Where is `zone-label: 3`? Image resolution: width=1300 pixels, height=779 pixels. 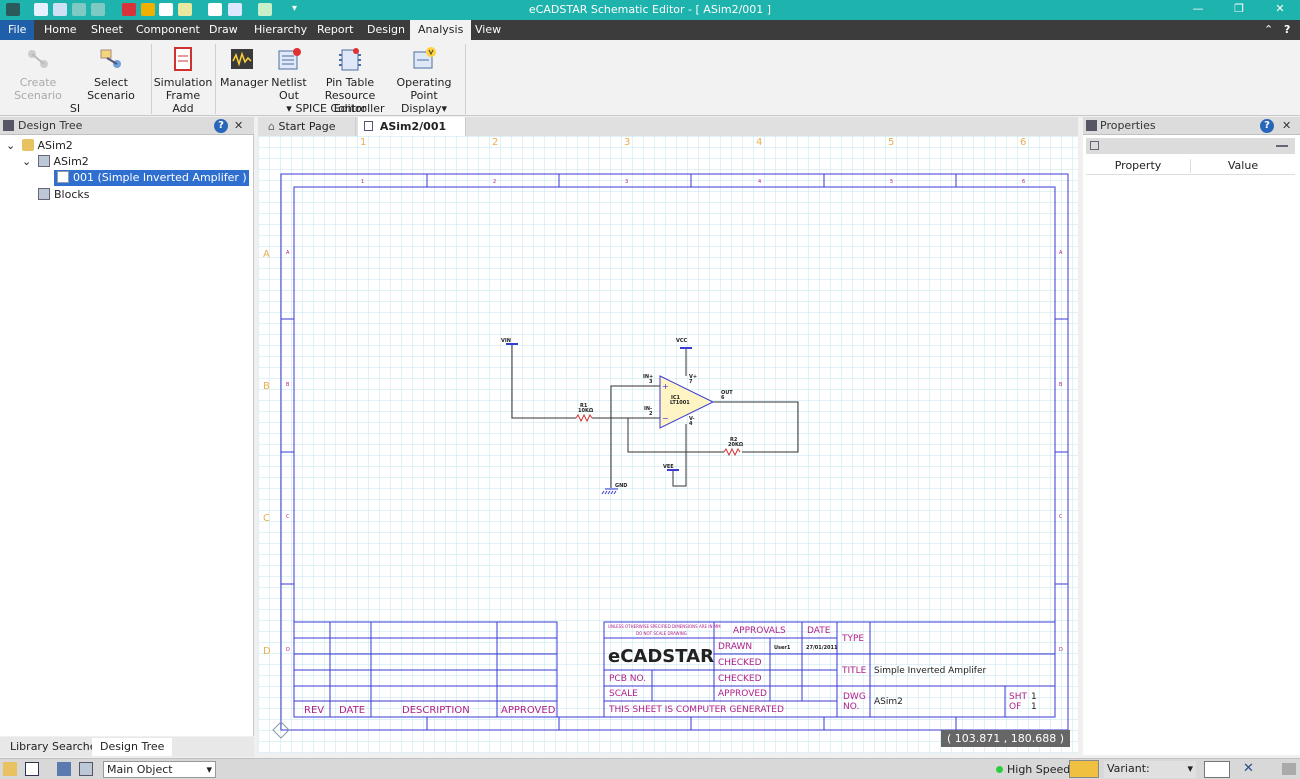
zone-label: 3 is located at coordinates (626, 182).